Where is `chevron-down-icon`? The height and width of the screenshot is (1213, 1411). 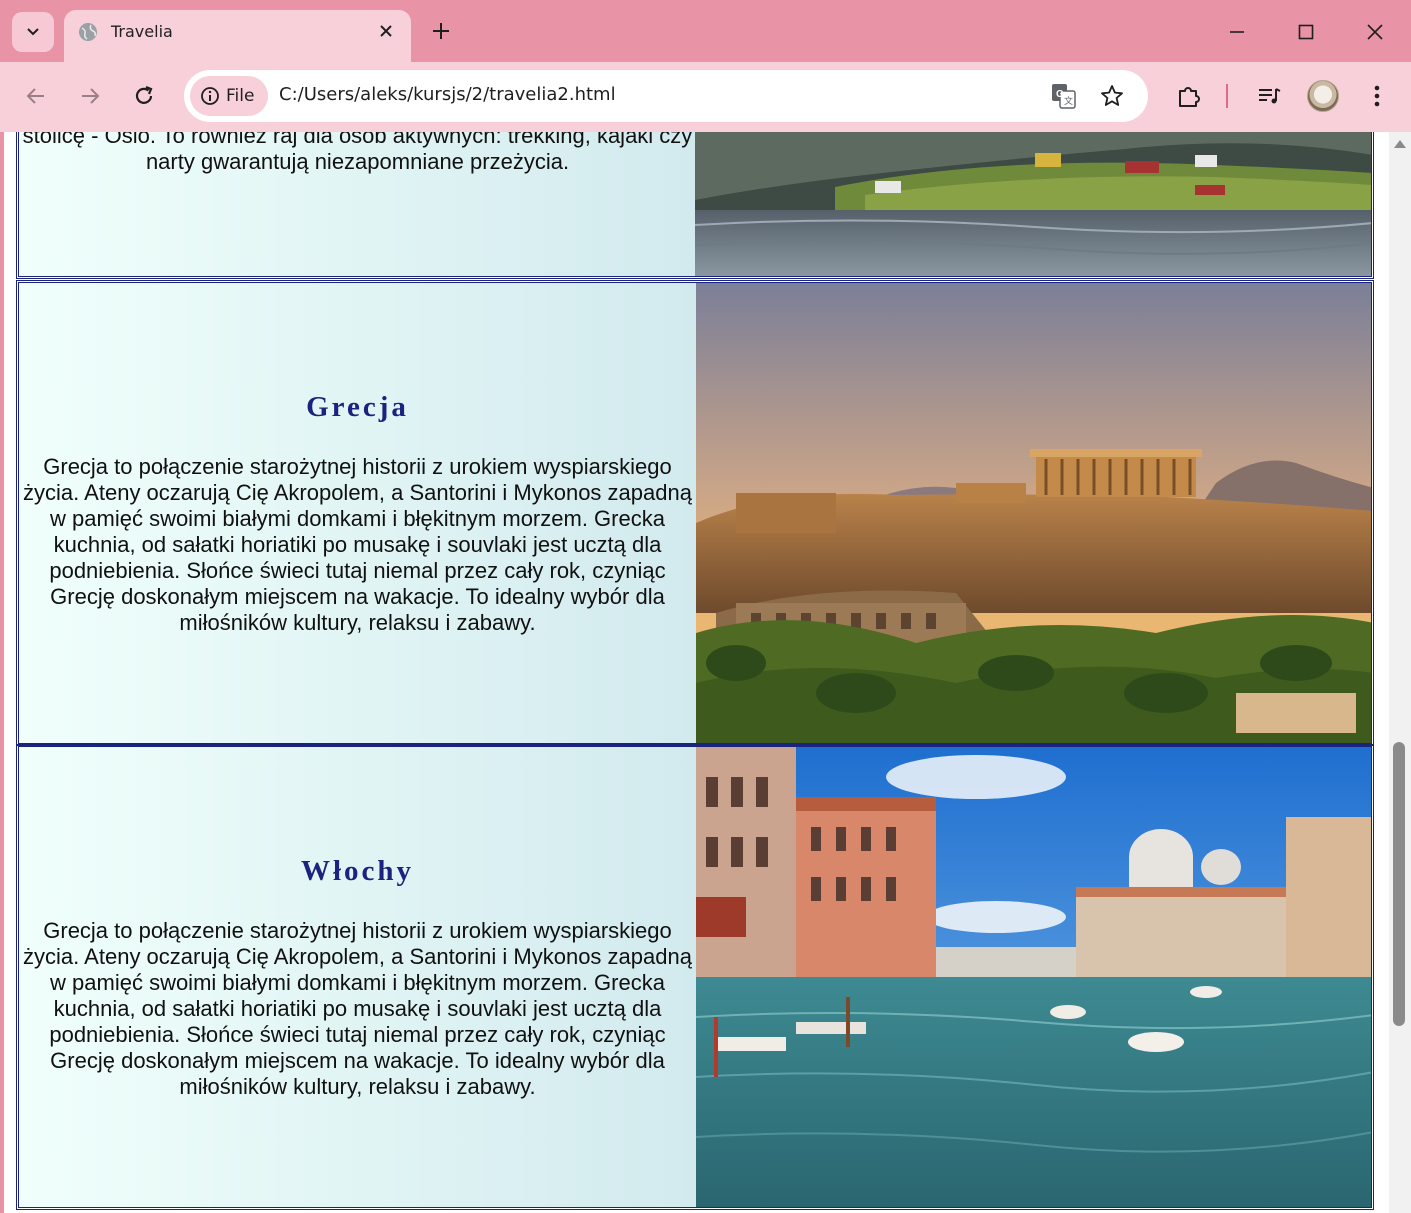 chevron-down-icon is located at coordinates (33, 32).